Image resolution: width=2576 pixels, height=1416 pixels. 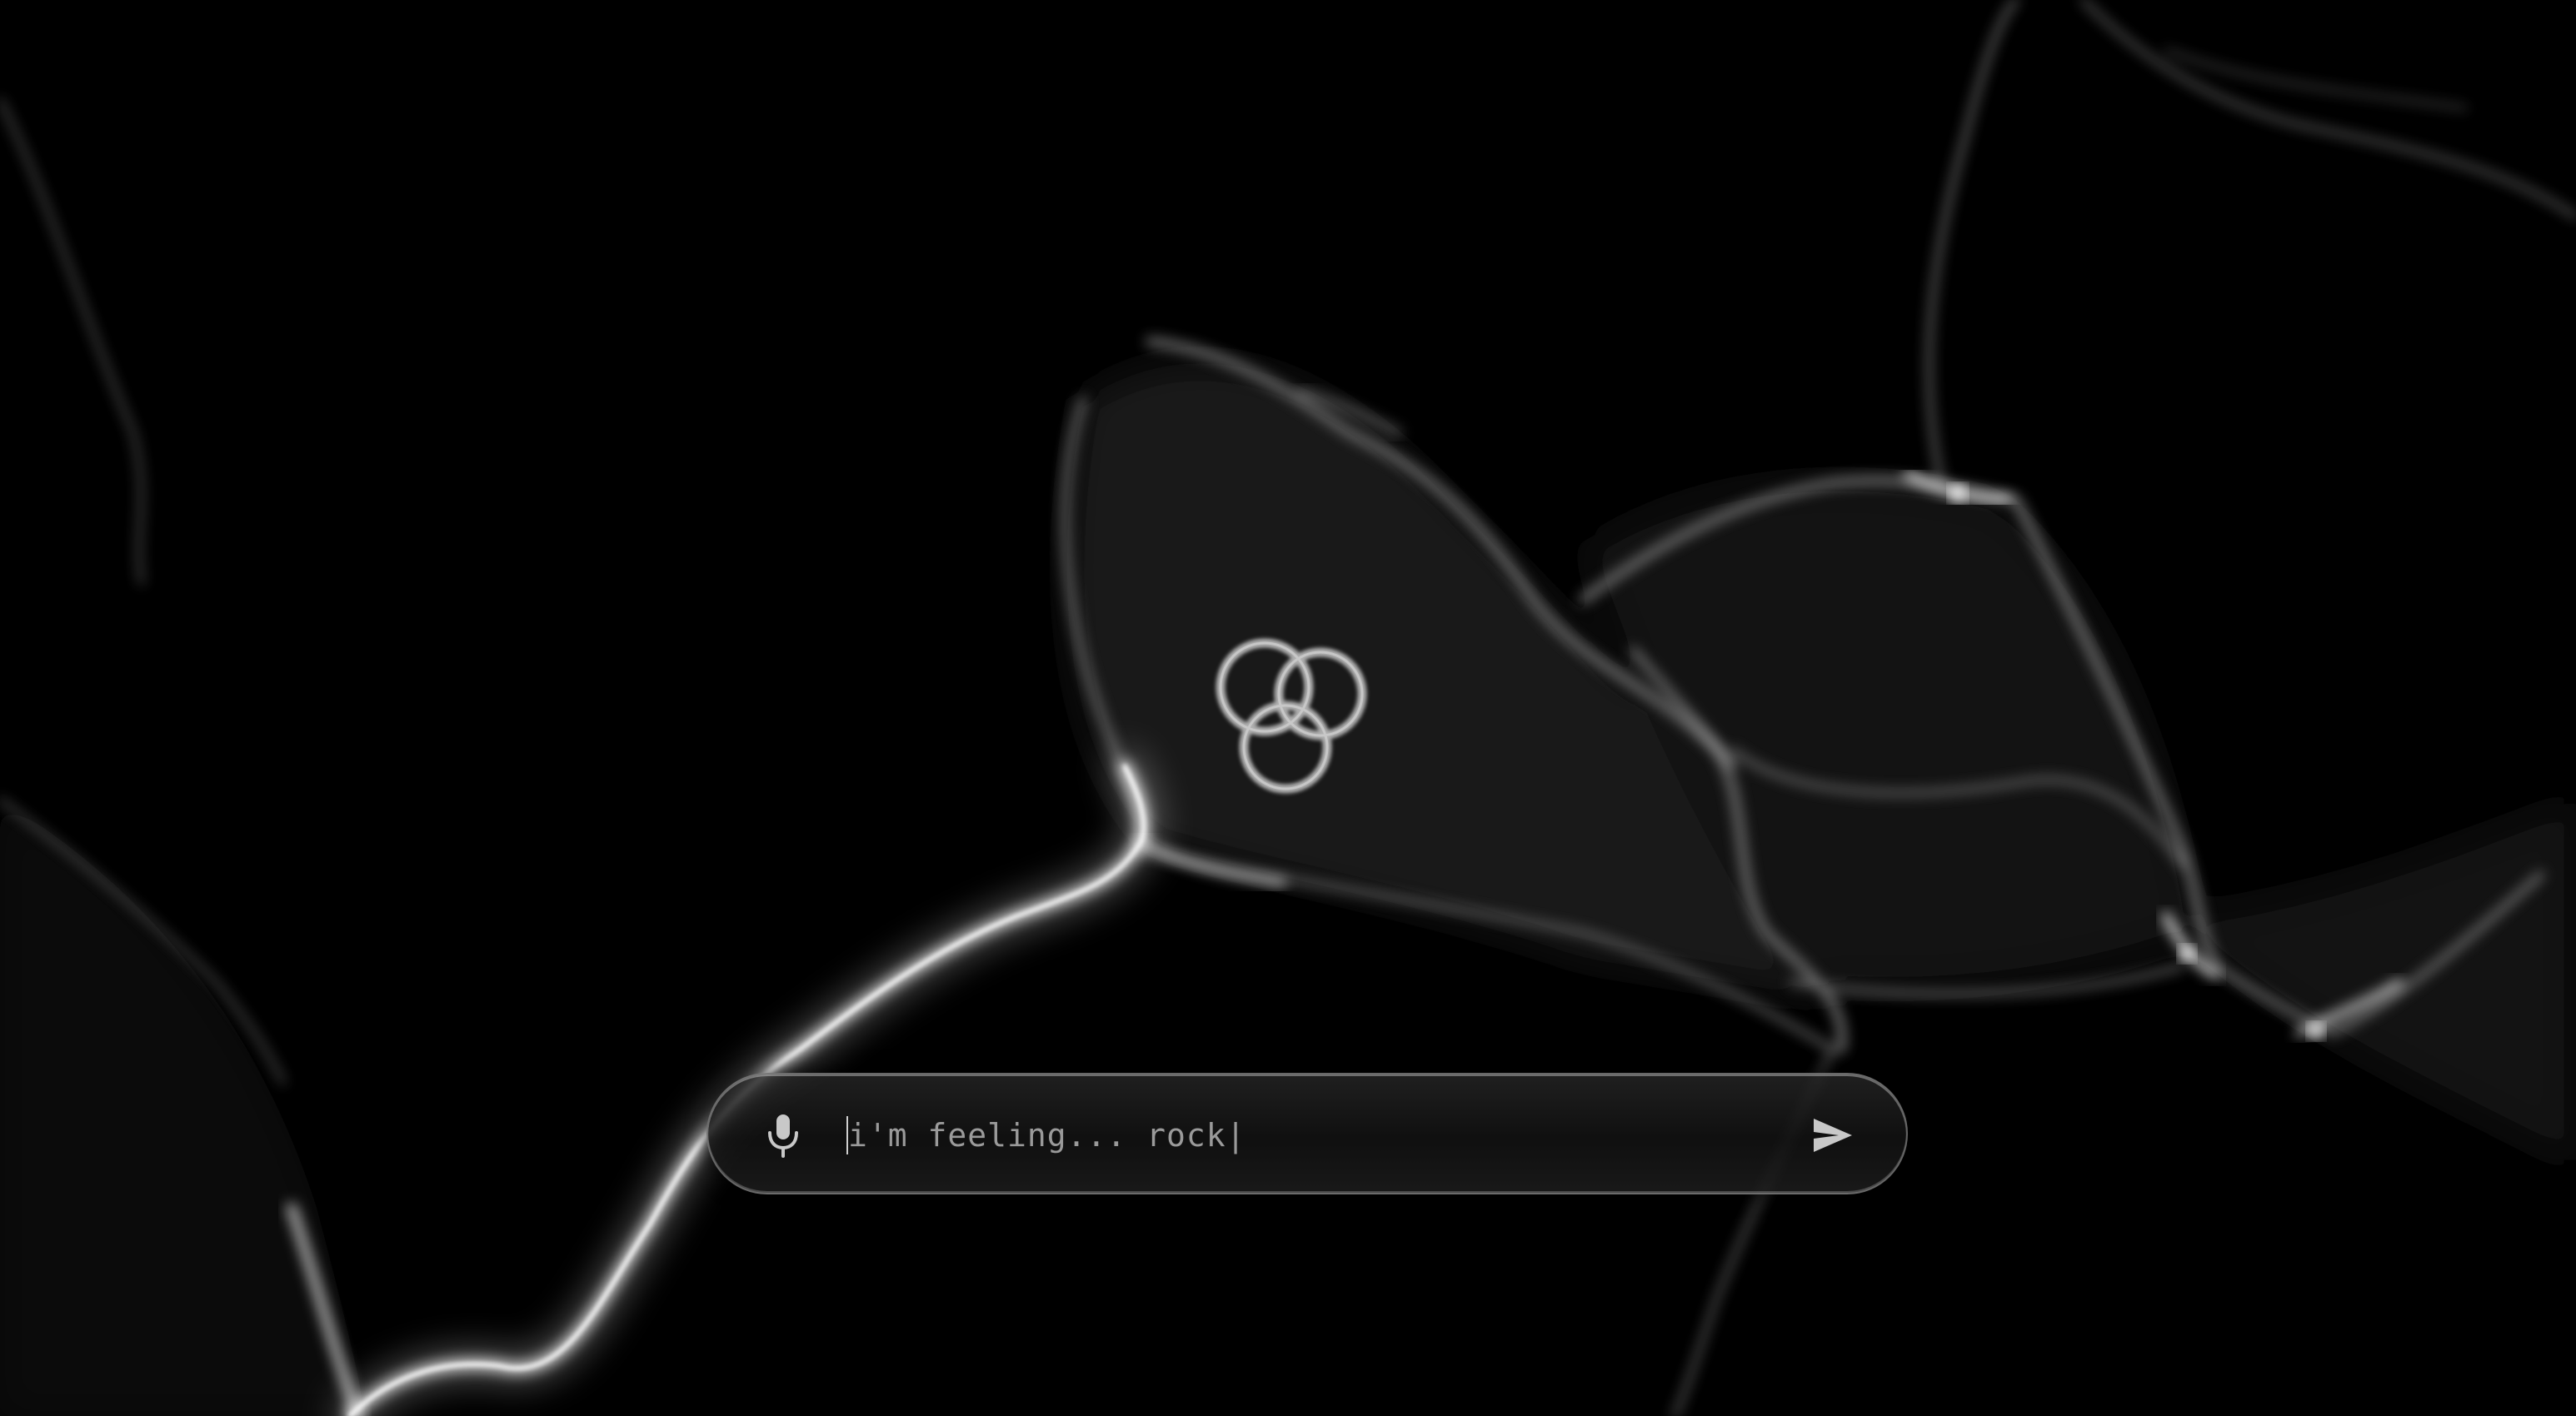 I want to click on send-button, so click(x=1833, y=1135).